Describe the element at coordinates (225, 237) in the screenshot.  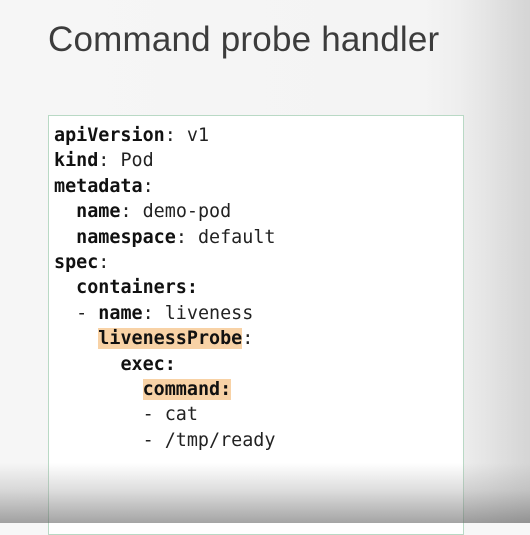
I see `yaml-text: : default` at that location.